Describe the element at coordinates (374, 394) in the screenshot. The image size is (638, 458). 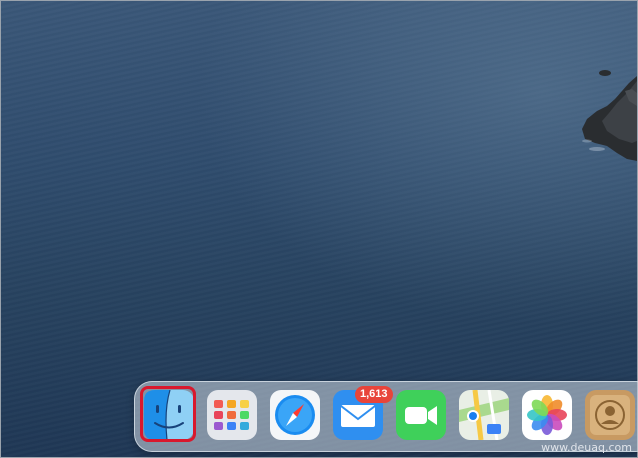
I see `mail-unread-badge: 1,613` at that location.